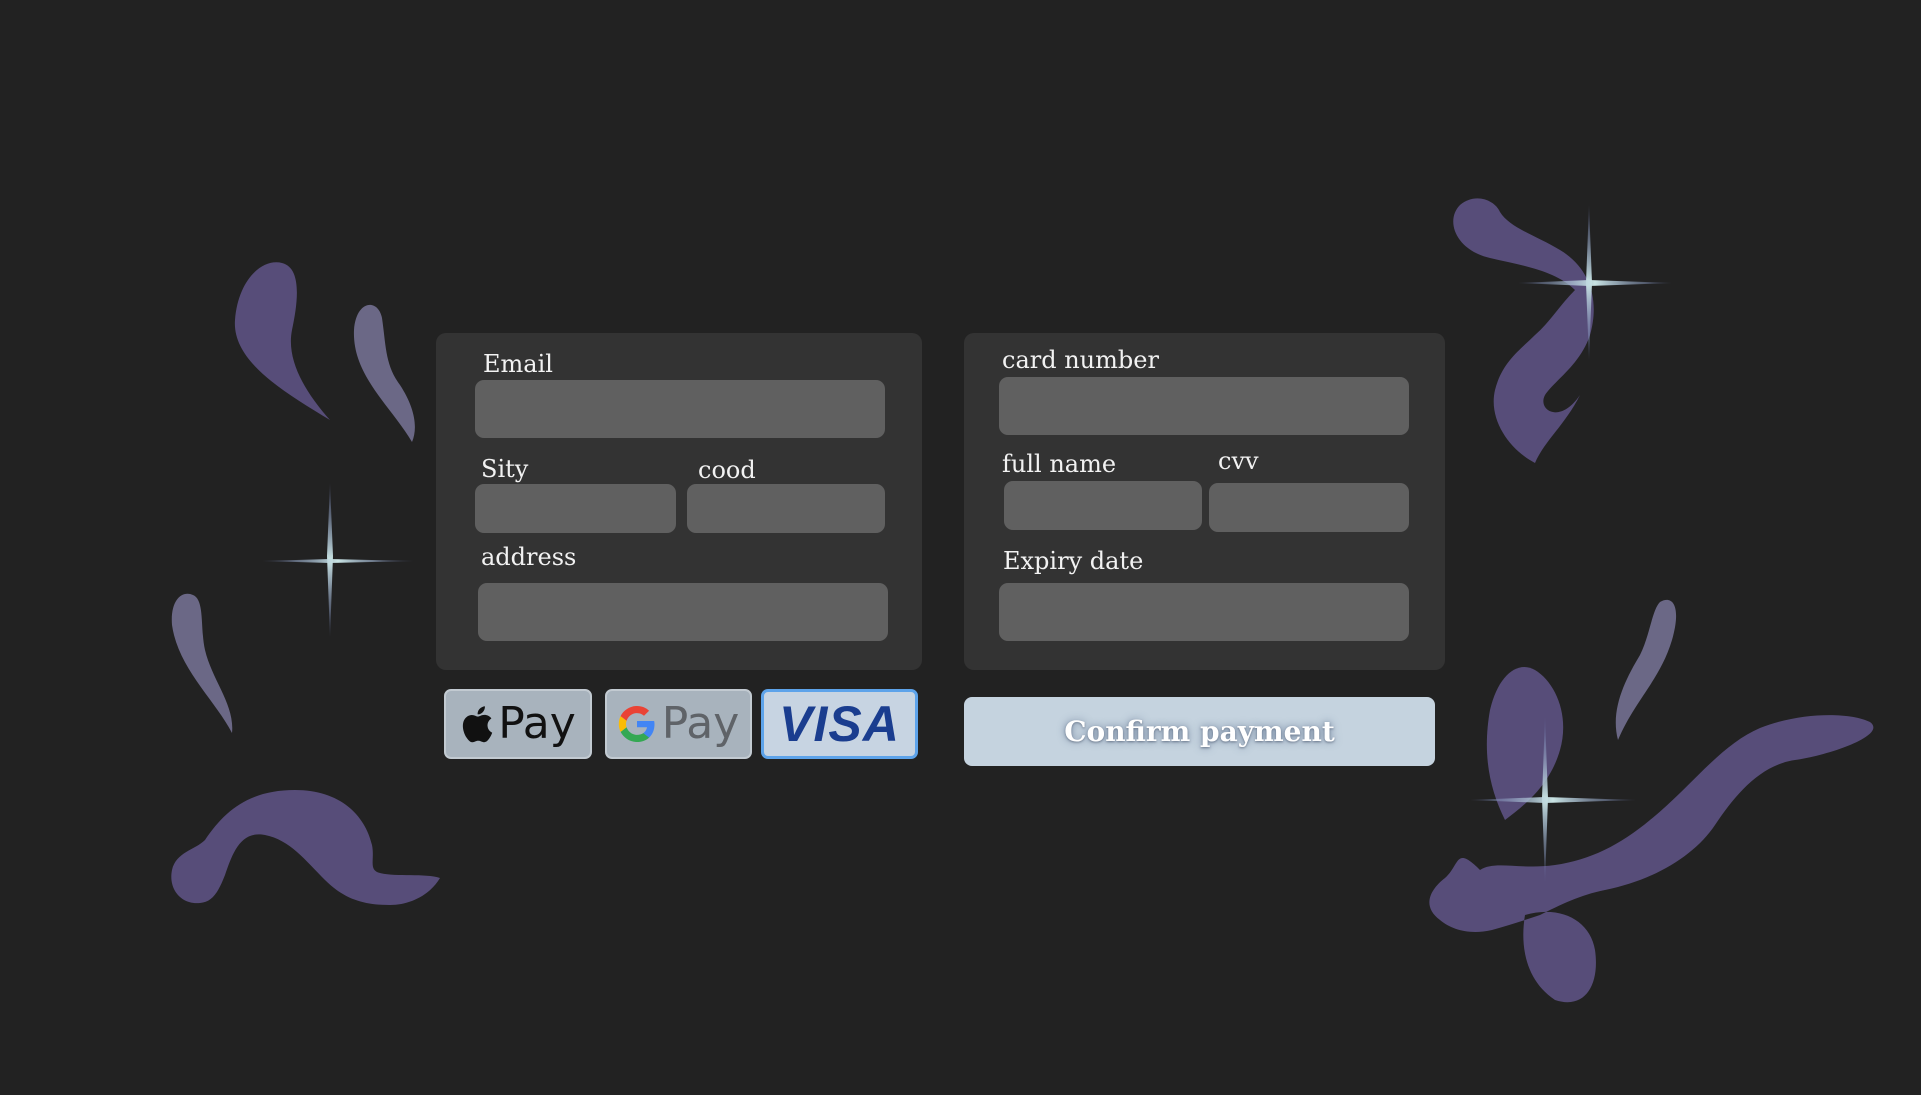  What do you see at coordinates (1059, 464) in the screenshot?
I see `full-name-label: full name` at bounding box center [1059, 464].